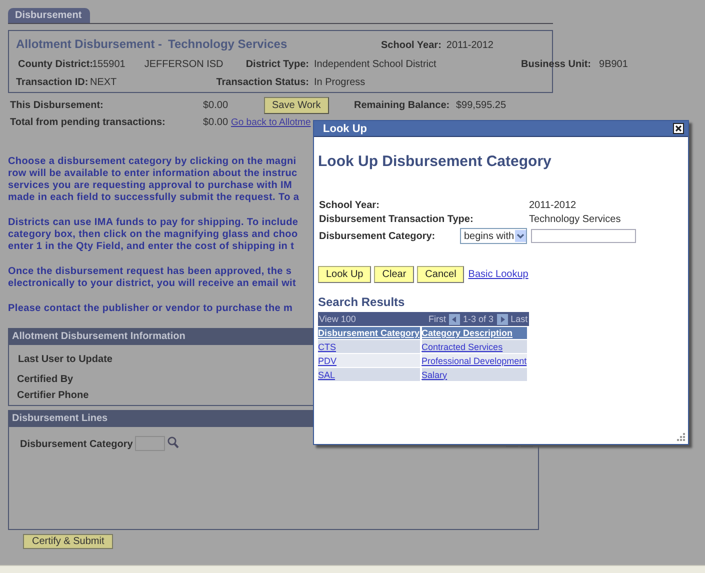 The image size is (705, 573). I want to click on field-label: Remaining Balance:, so click(402, 105).